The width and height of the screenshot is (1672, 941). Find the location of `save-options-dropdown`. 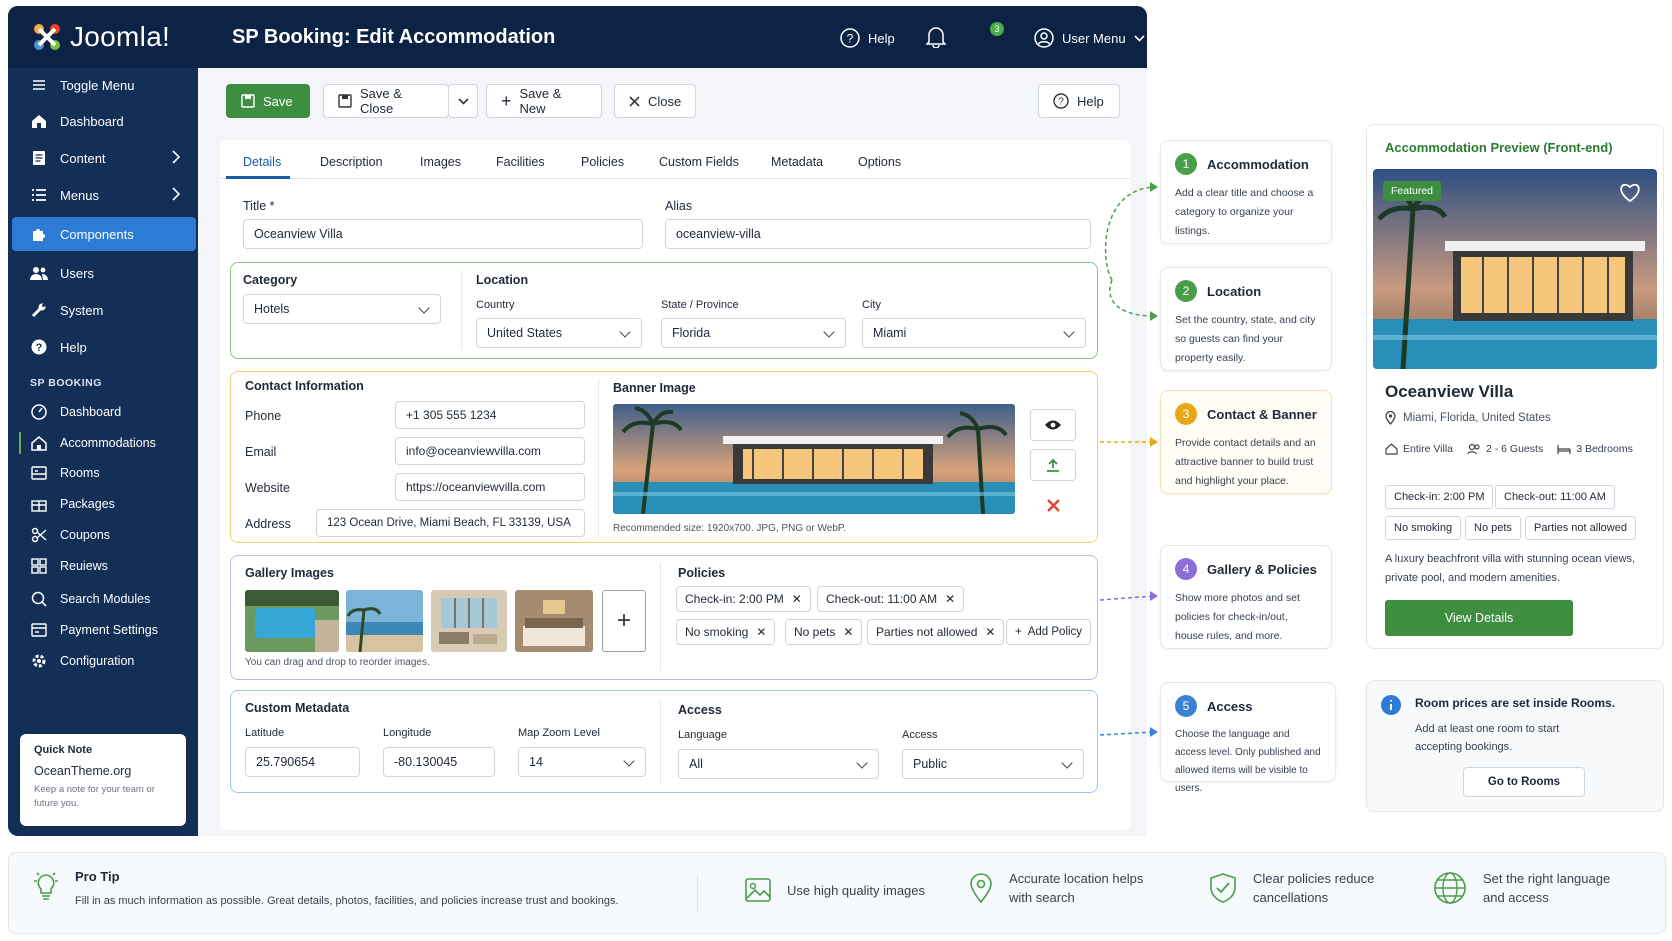

save-options-dropdown is located at coordinates (463, 101).